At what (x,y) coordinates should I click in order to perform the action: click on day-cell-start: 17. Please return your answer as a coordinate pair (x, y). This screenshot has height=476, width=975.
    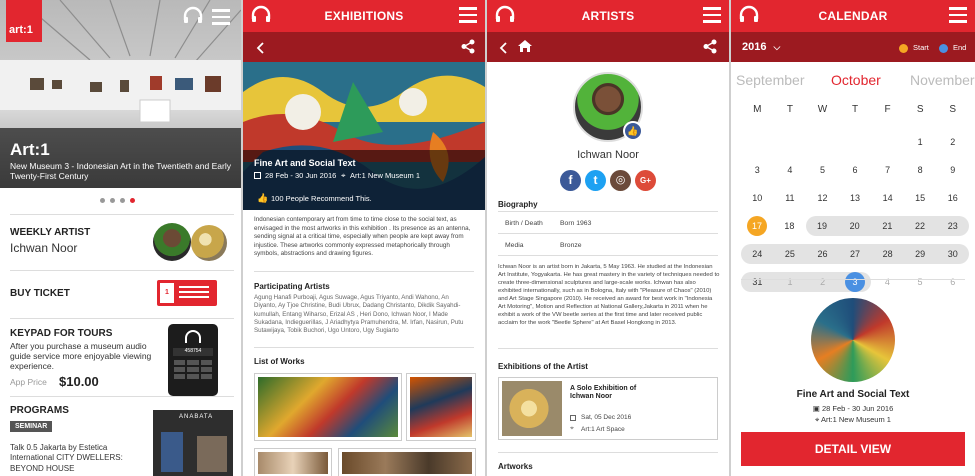
    Looking at the image, I should click on (757, 226).